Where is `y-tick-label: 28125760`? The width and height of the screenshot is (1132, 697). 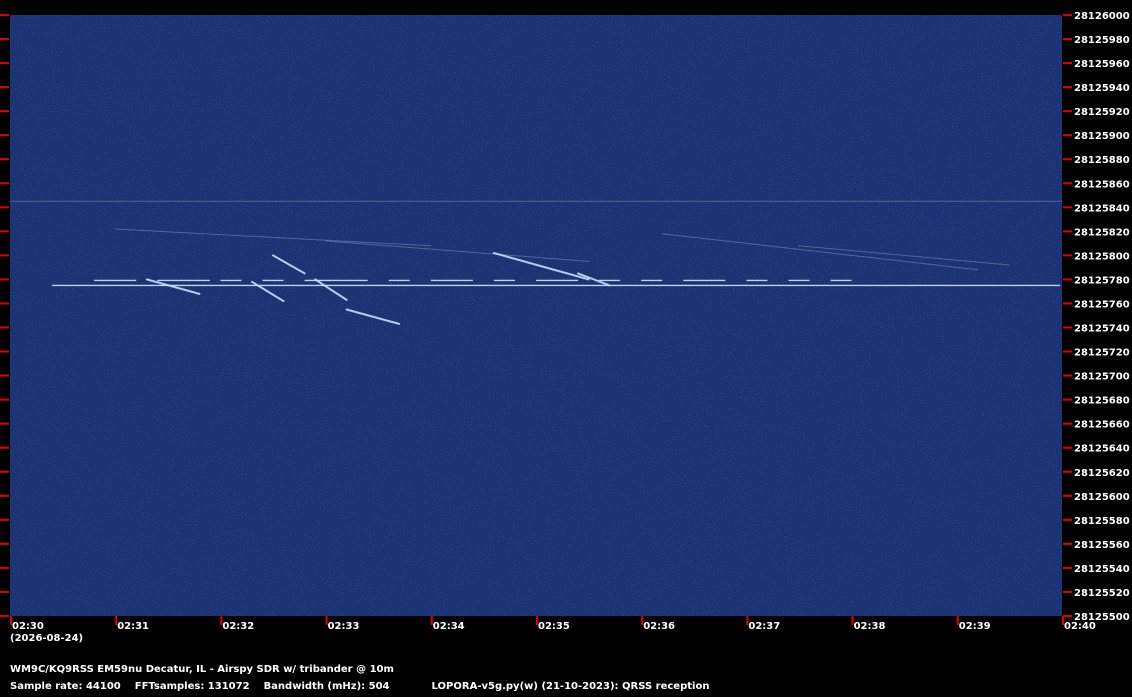
y-tick-label: 28125760 is located at coordinates (1102, 304).